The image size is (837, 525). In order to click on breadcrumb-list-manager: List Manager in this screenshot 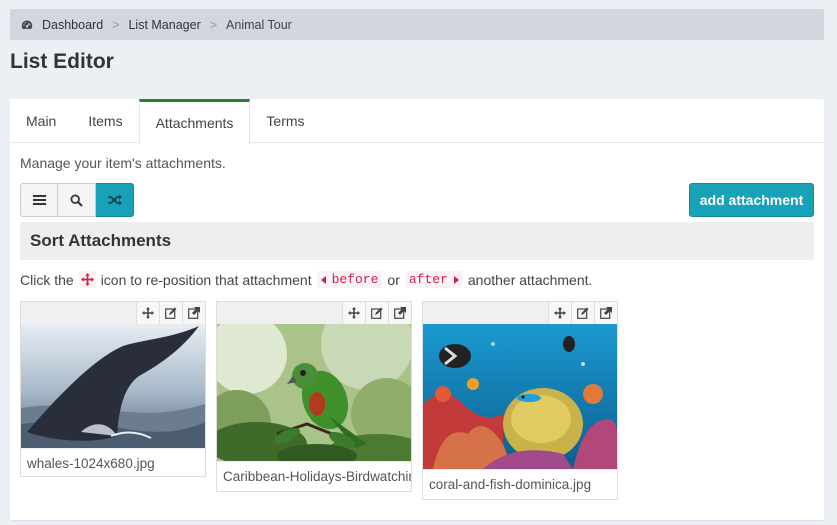, I will do `click(164, 25)`.